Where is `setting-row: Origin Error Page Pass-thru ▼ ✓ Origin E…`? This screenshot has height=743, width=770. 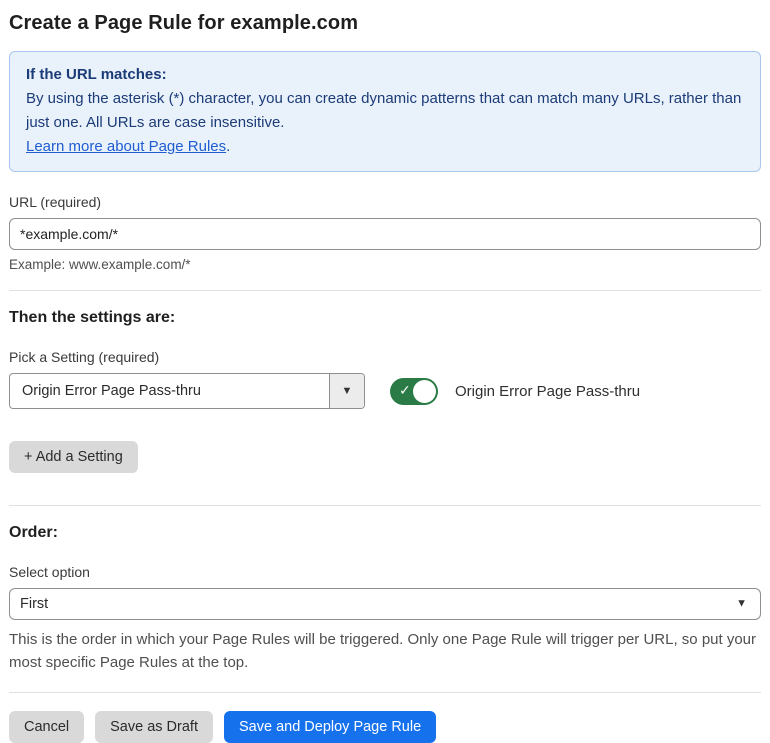
setting-row: Origin Error Page Pass-thru ▼ ✓ Origin E… is located at coordinates (385, 391).